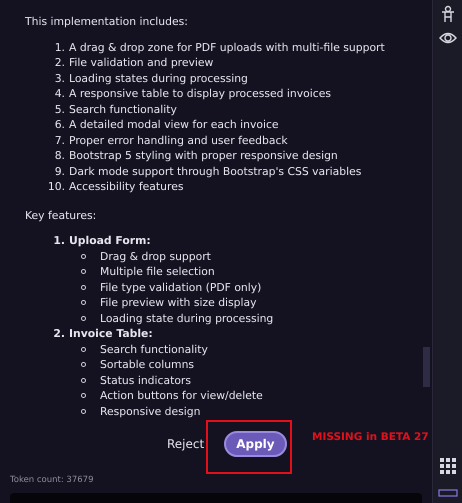 This screenshot has height=503, width=462. Describe the element at coordinates (155, 256) in the screenshot. I see `list-item: Drag & drop support` at that location.